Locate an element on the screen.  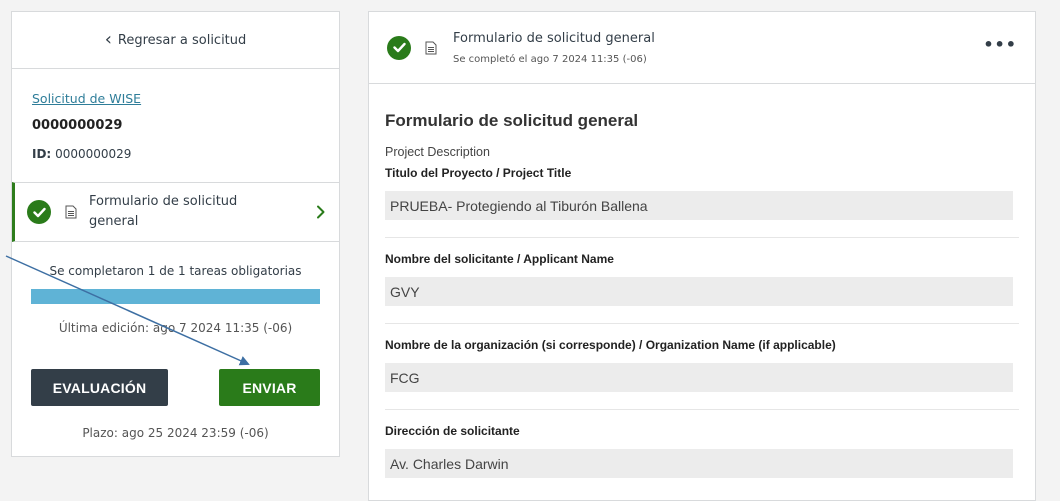
field-value: FCG is located at coordinates (699, 377).